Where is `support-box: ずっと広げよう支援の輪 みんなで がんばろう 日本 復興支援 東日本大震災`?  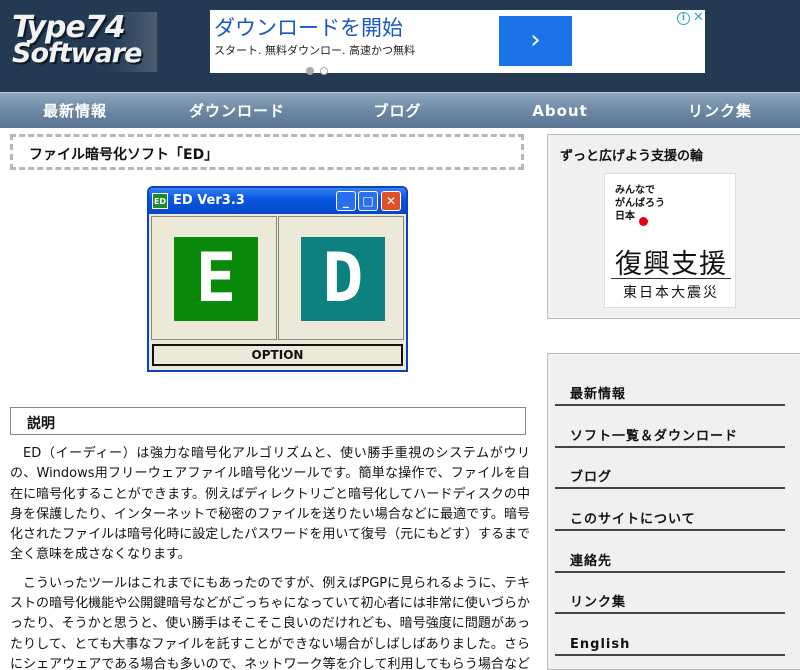 support-box: ずっと広げよう支援の輪 みんなで がんばろう 日本 復興支援 東日本大震災 is located at coordinates (673, 226).